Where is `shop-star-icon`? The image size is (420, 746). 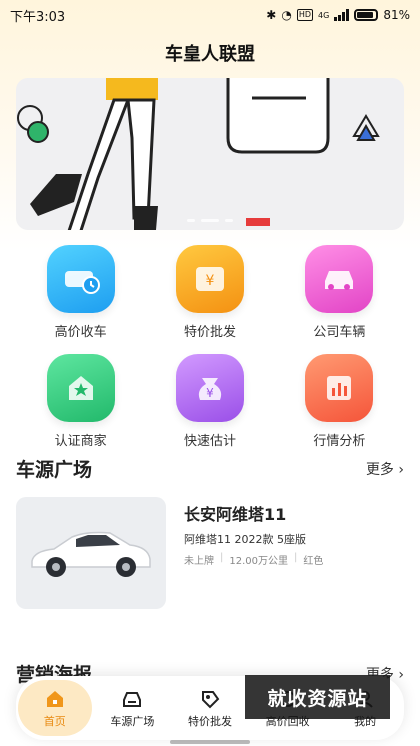 shop-star-icon is located at coordinates (80, 388).